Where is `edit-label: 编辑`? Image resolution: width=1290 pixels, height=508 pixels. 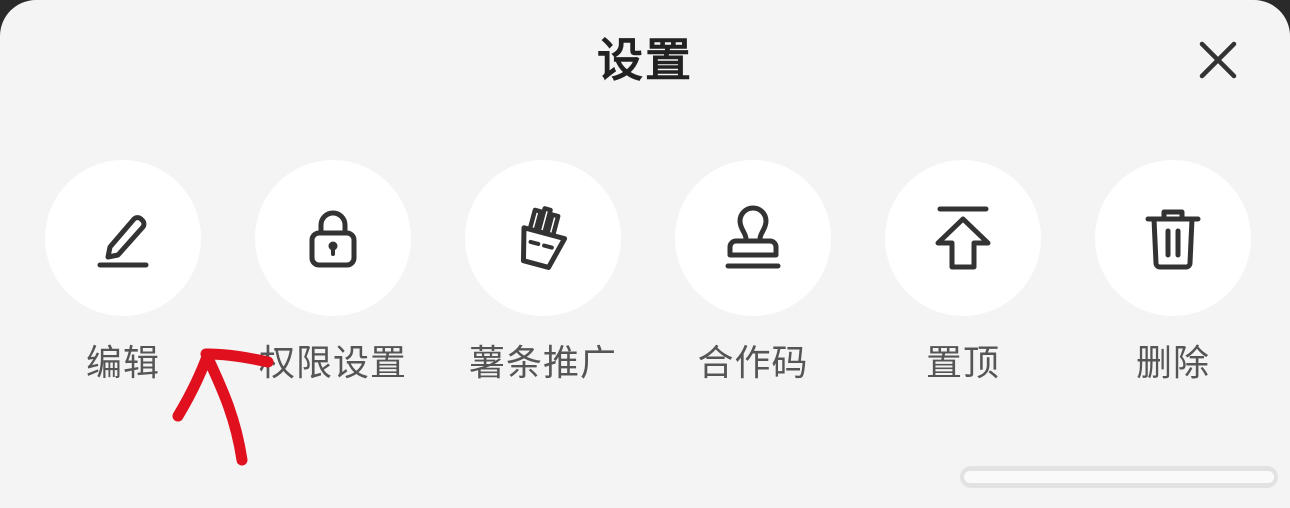 edit-label: 编辑 is located at coordinates (122, 363).